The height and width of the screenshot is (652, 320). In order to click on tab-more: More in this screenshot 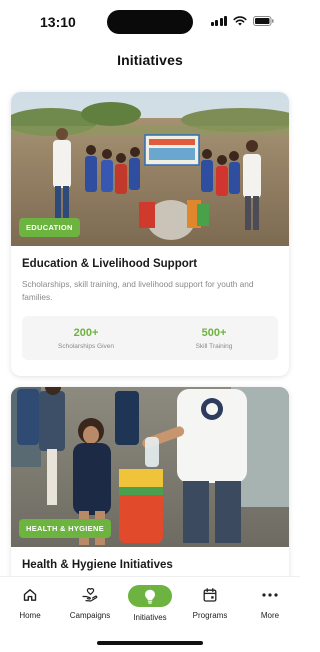, I will do `click(270, 618)`.